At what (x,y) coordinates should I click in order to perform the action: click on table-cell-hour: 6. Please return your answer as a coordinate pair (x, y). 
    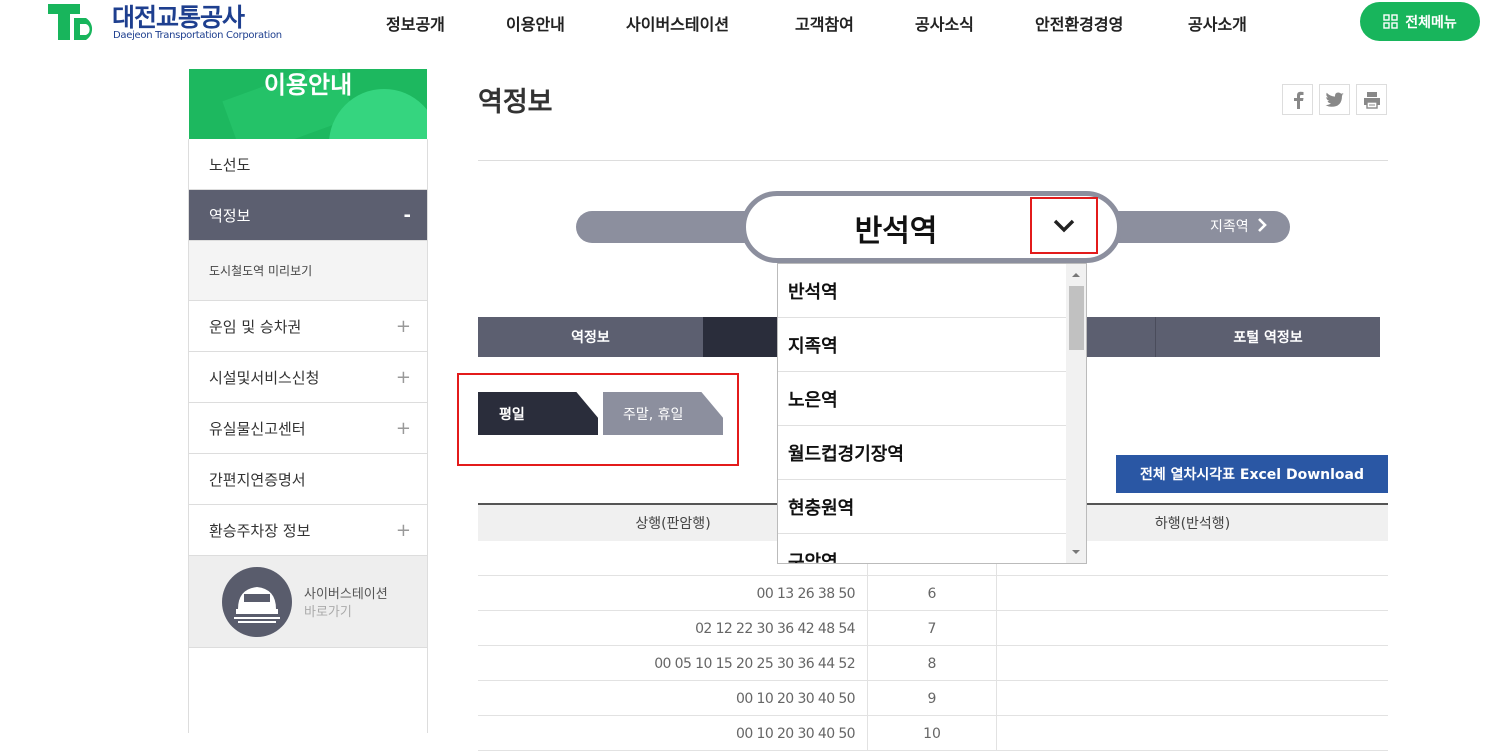
    Looking at the image, I should click on (932, 593).